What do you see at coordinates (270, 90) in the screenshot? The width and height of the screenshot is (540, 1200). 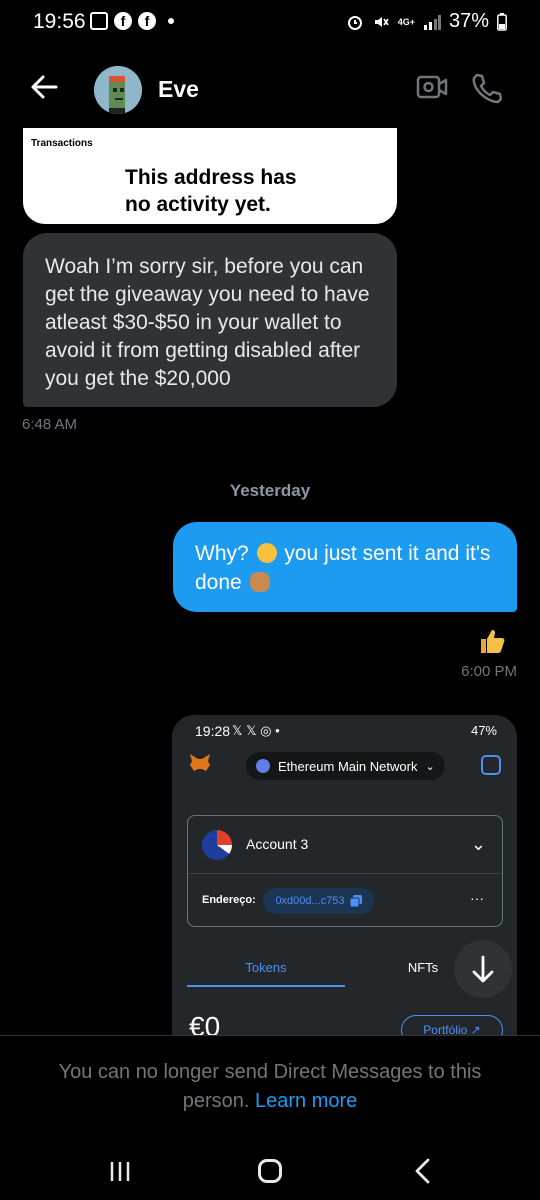 I see `conversation-header: Eve` at bounding box center [270, 90].